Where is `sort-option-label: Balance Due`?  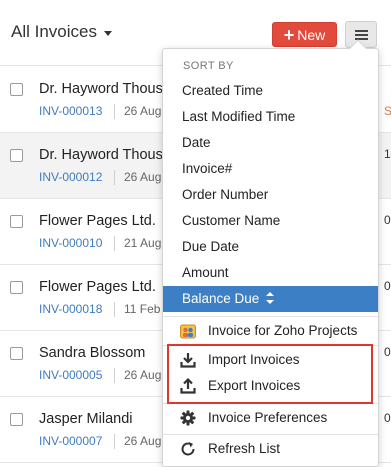 sort-option-label: Balance Due is located at coordinates (221, 298).